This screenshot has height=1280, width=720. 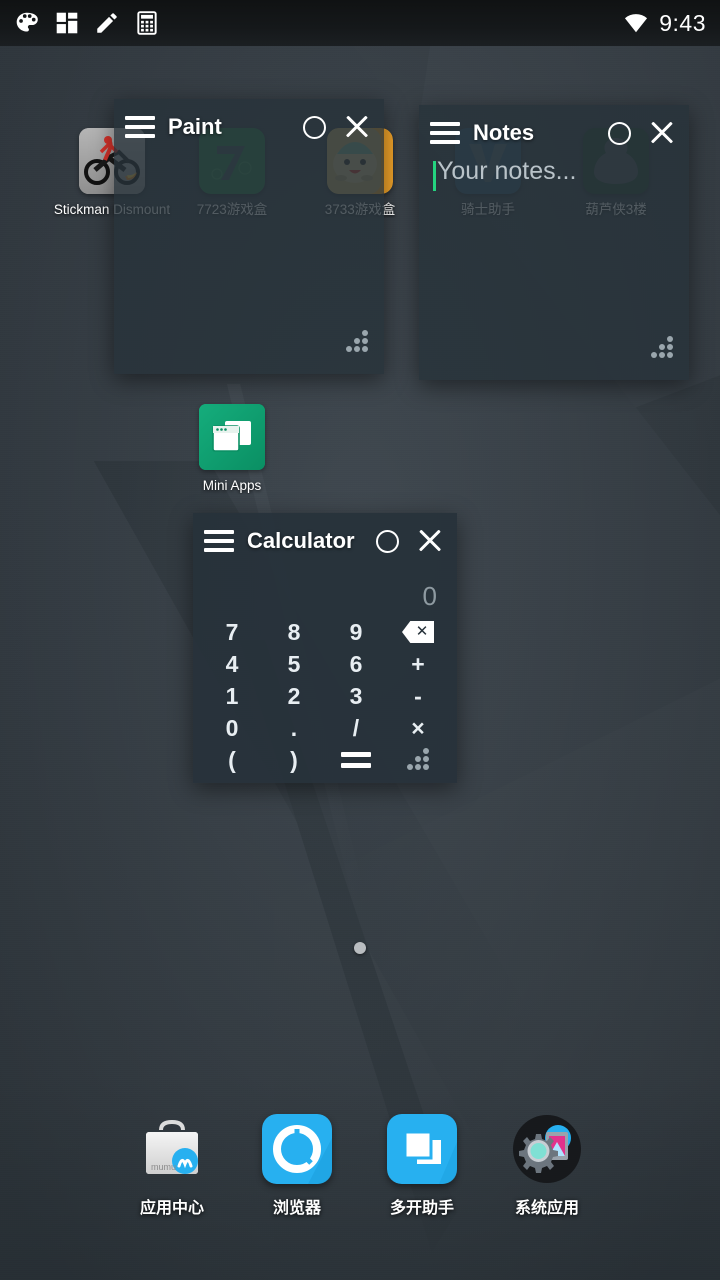 I want to click on status-bar-left-icons, so click(x=87, y=23).